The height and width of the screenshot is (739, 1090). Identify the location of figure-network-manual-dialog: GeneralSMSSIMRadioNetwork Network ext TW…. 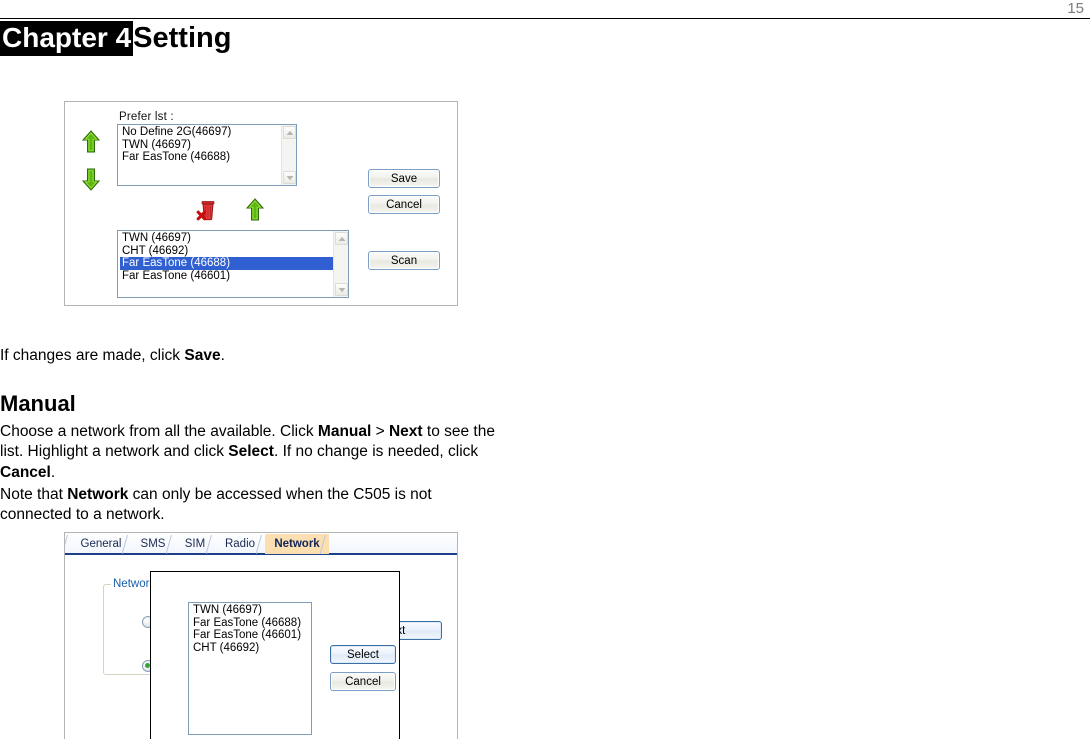
(261, 635).